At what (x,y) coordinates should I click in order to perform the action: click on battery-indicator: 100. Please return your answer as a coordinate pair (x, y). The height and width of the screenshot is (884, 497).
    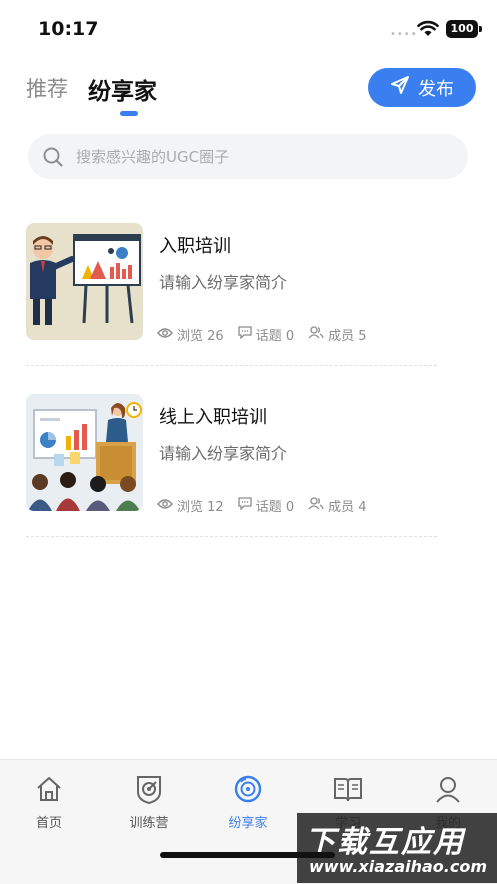
    Looking at the image, I should click on (464, 29).